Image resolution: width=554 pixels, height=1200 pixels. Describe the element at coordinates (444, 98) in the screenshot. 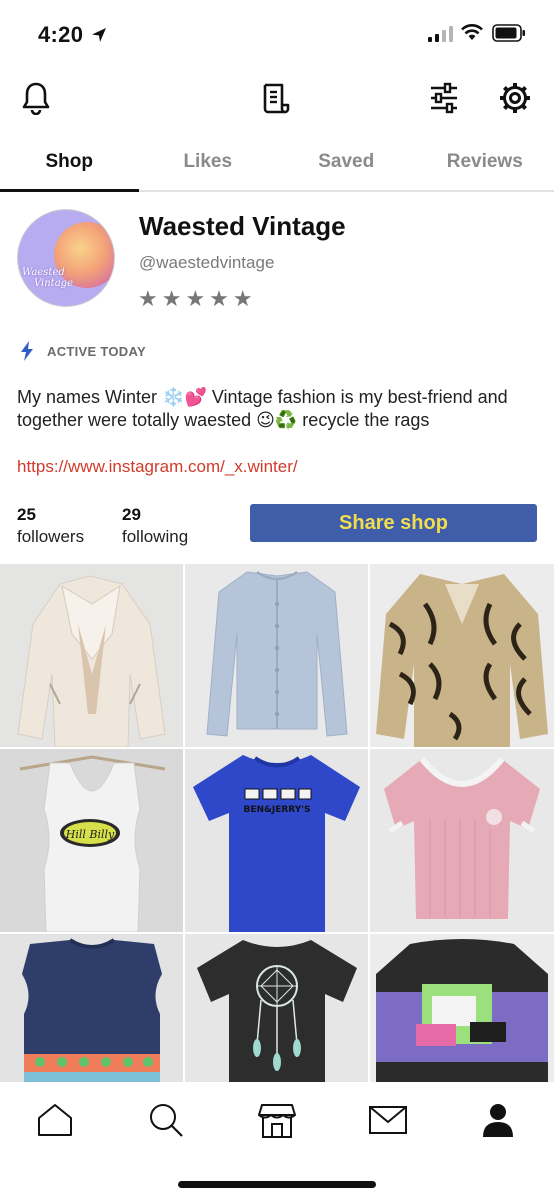

I see `filter-sliders-icon` at that location.